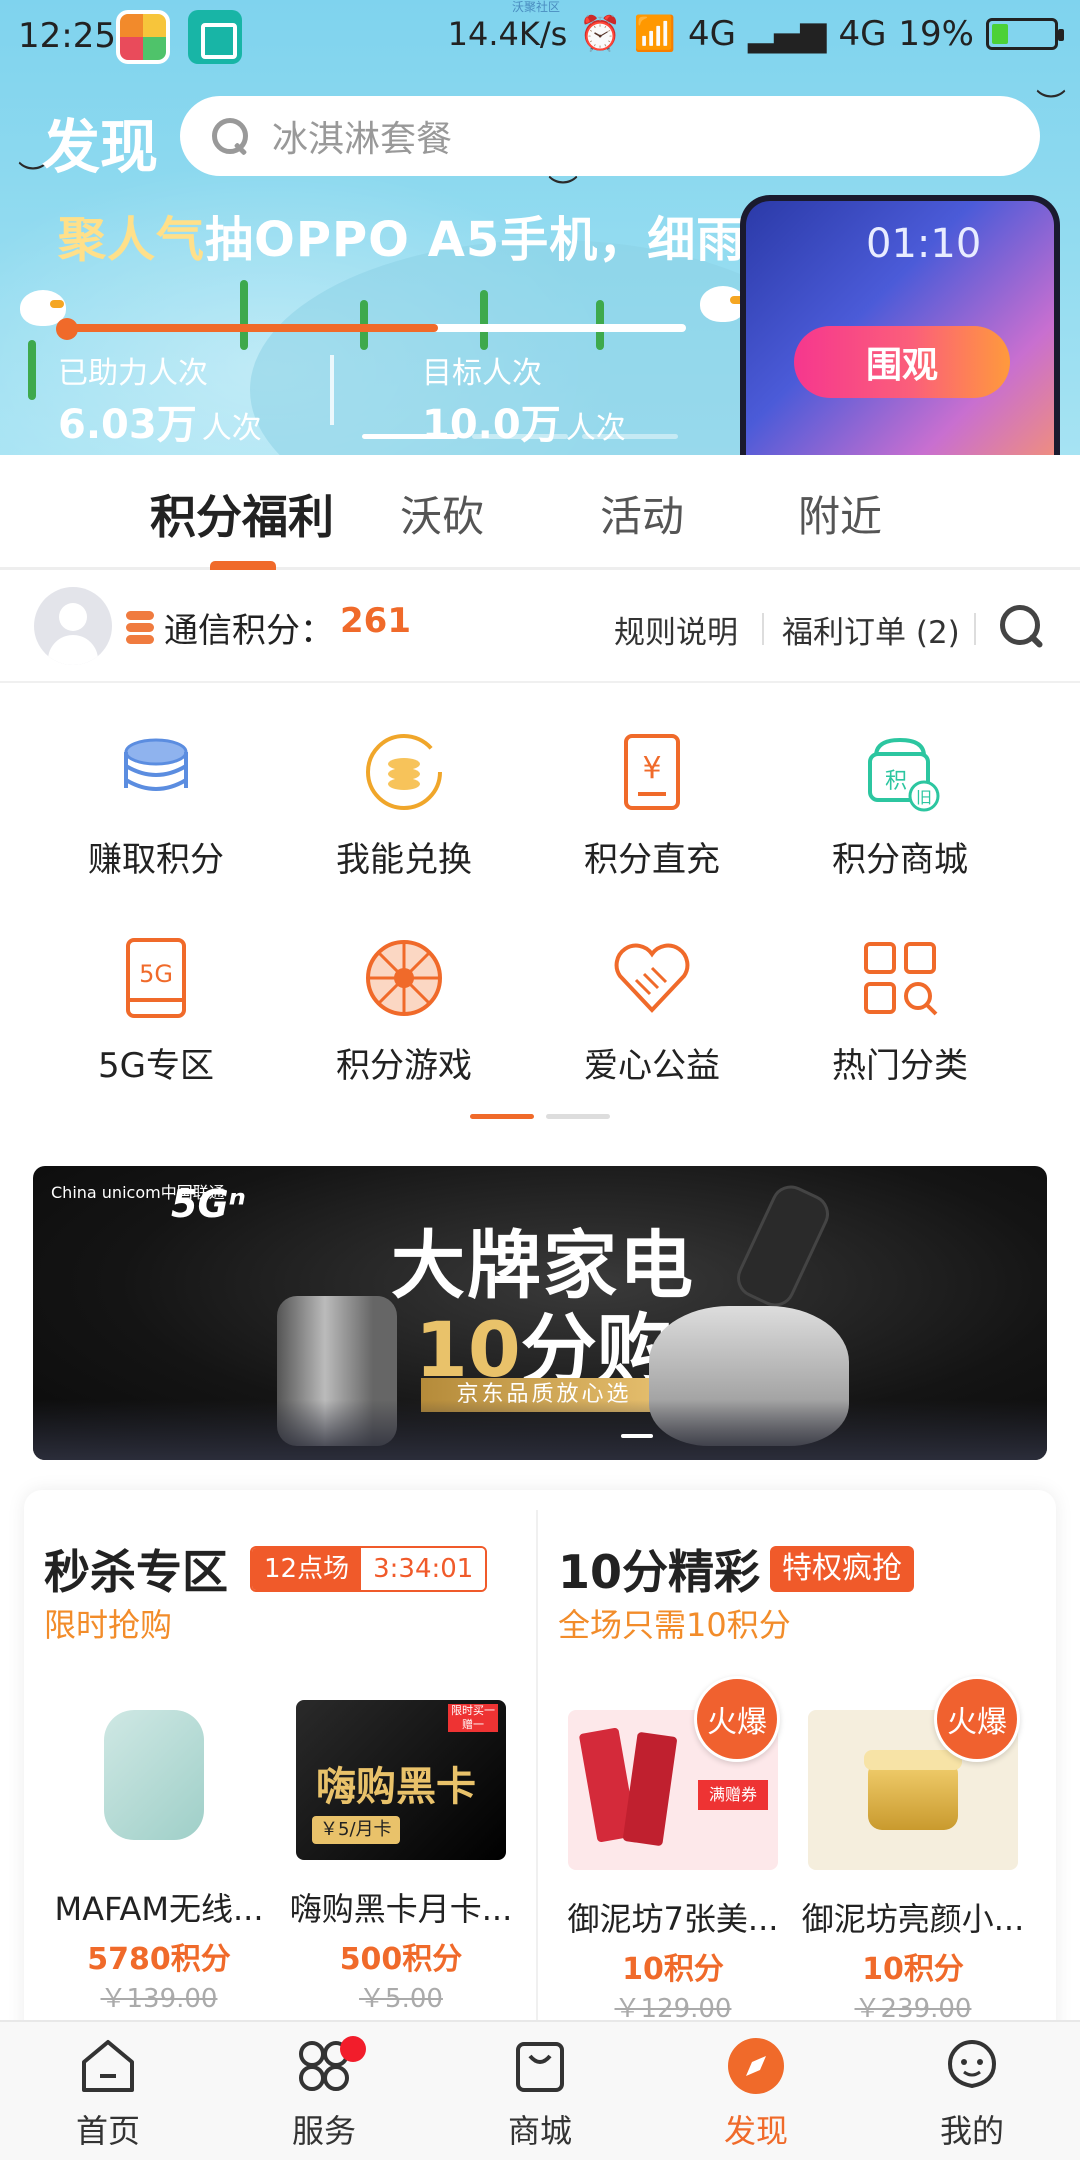 The width and height of the screenshot is (1080, 2160). What do you see at coordinates (324, 2094) in the screenshot?
I see `nav-services: 服务` at bounding box center [324, 2094].